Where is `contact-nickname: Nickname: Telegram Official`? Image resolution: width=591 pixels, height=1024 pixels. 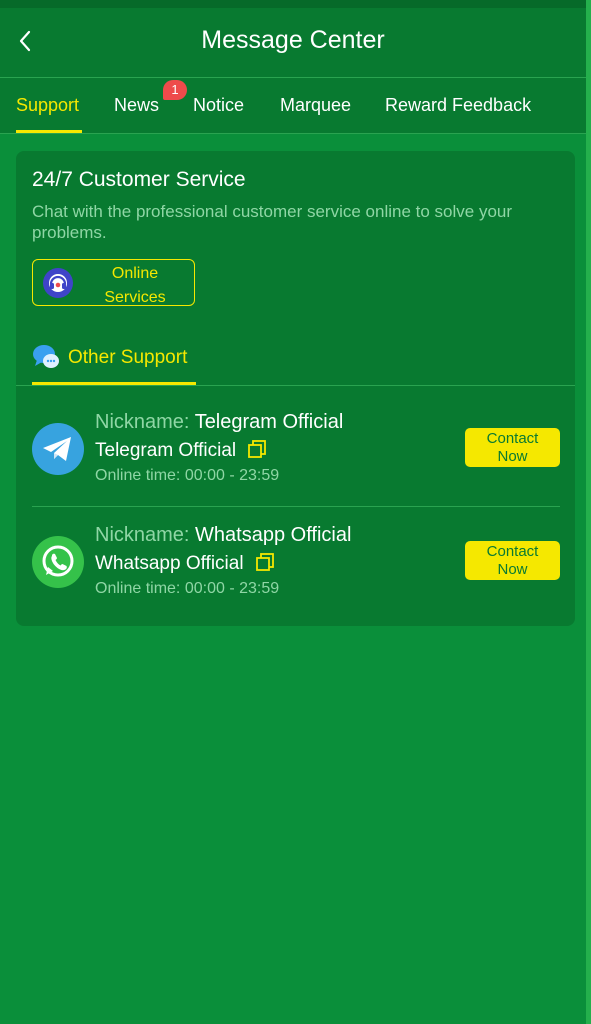 contact-nickname: Nickname: Telegram Official is located at coordinates (219, 422).